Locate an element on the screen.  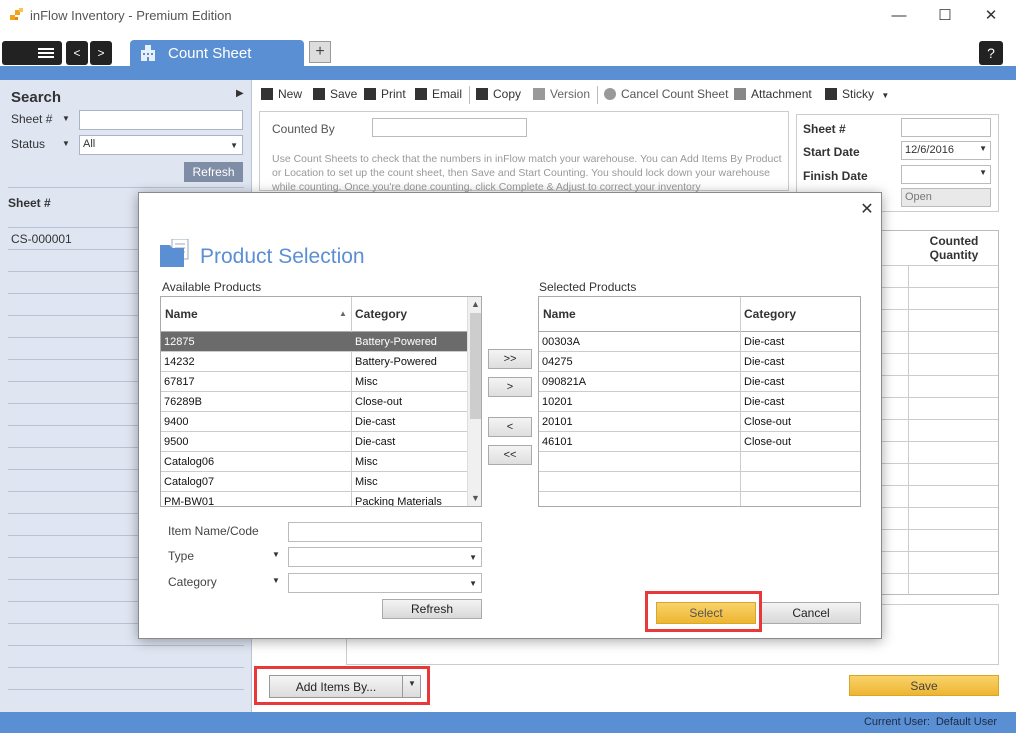
search-refresh-button: Refresh is located at coordinates (213, 172).